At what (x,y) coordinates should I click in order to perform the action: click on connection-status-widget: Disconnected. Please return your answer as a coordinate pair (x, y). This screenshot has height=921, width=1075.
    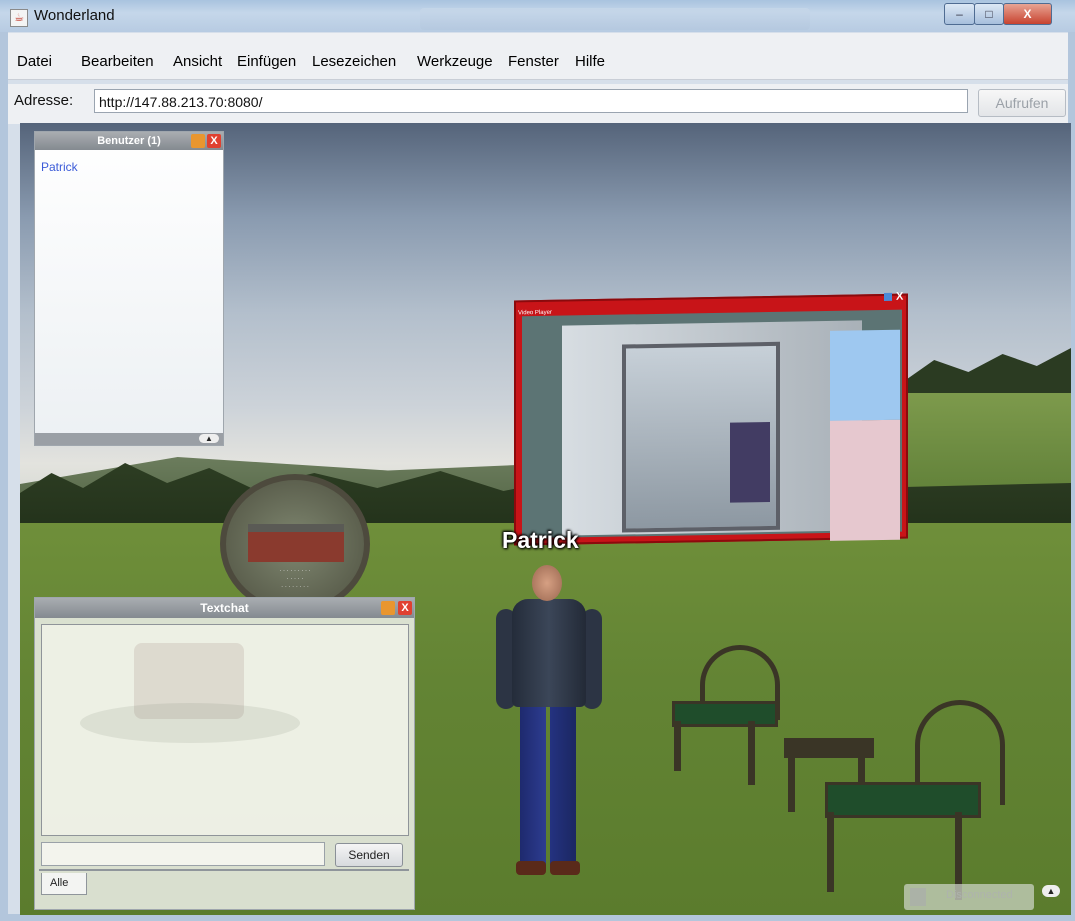
    Looking at the image, I should click on (969, 897).